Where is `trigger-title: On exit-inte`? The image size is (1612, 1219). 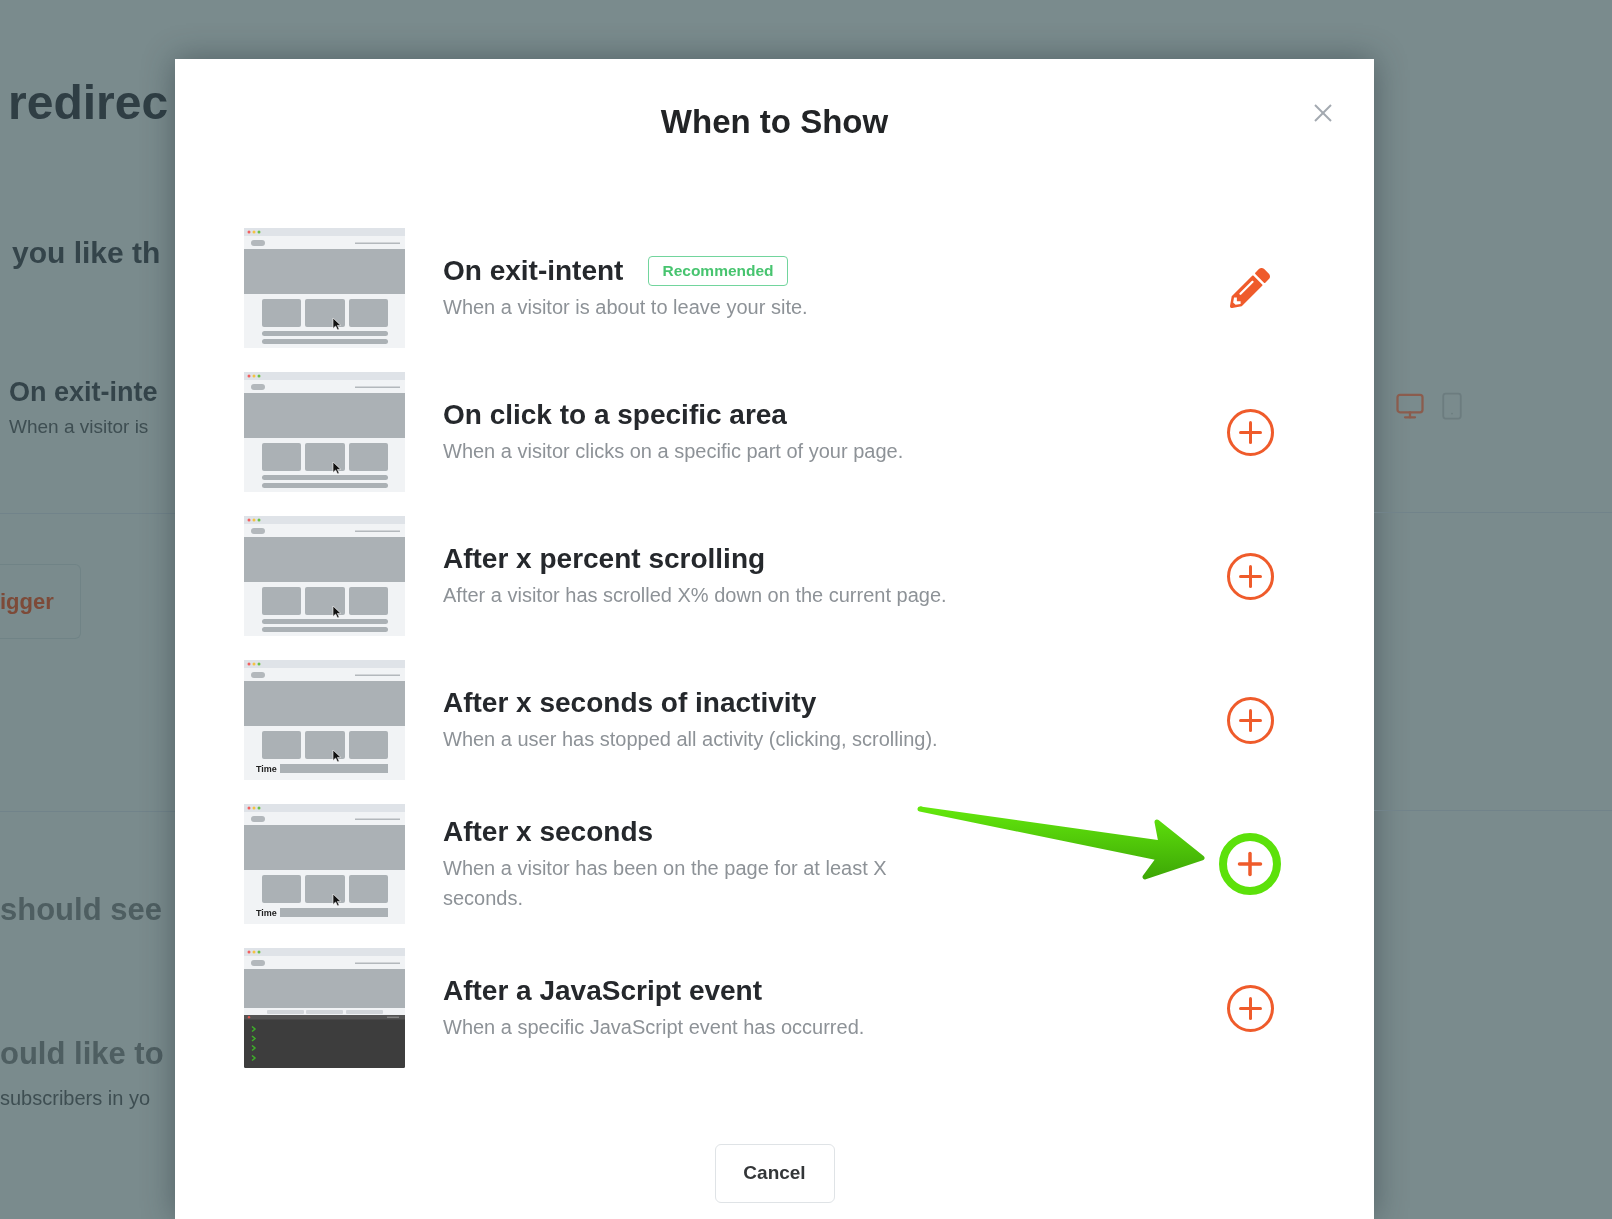
trigger-title: On exit-inte is located at coordinates (83, 392).